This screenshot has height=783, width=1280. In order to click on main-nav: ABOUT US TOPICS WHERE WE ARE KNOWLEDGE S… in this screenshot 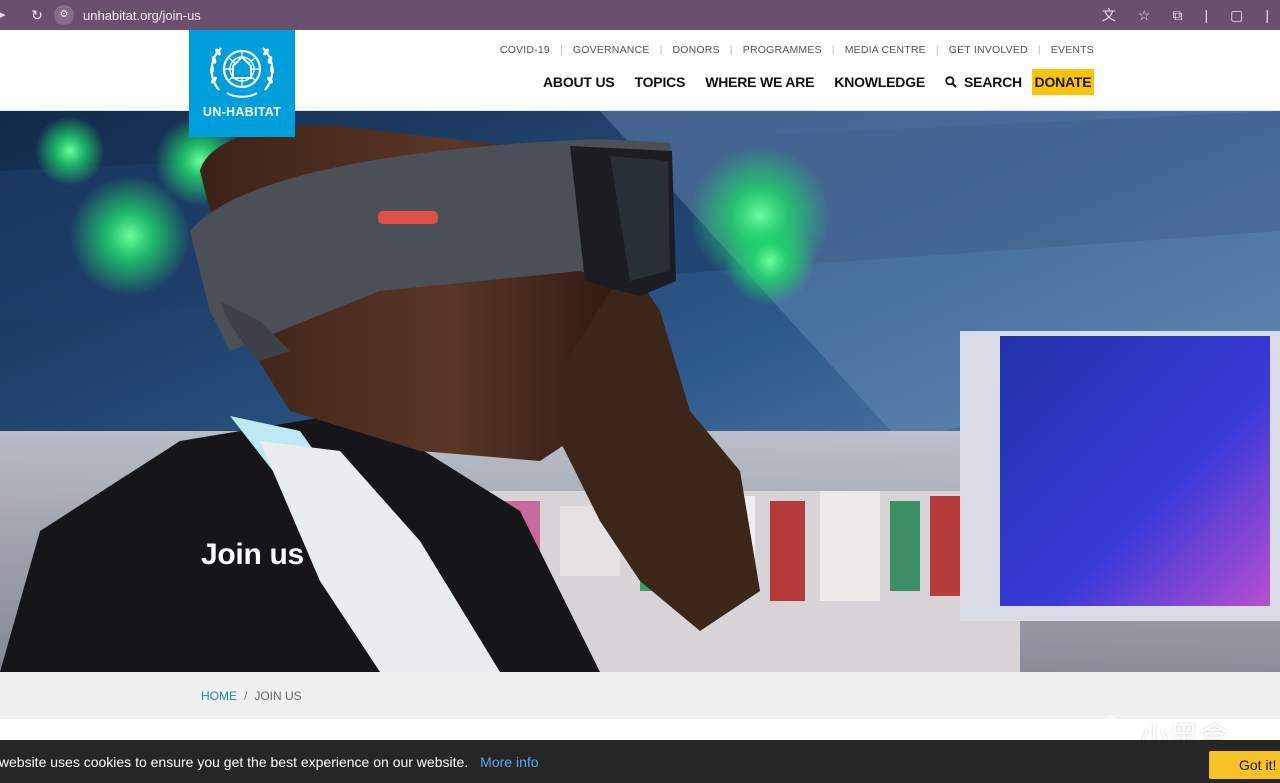, I will do `click(813, 82)`.